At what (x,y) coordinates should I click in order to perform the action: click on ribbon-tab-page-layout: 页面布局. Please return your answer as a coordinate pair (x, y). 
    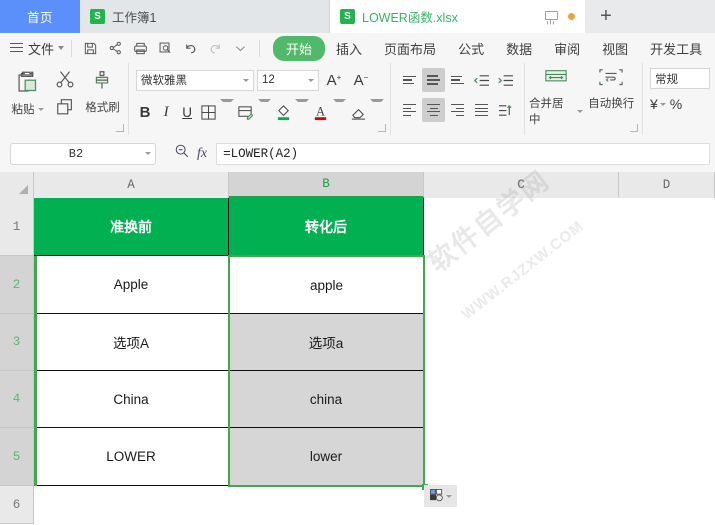
    Looking at the image, I should click on (410, 48).